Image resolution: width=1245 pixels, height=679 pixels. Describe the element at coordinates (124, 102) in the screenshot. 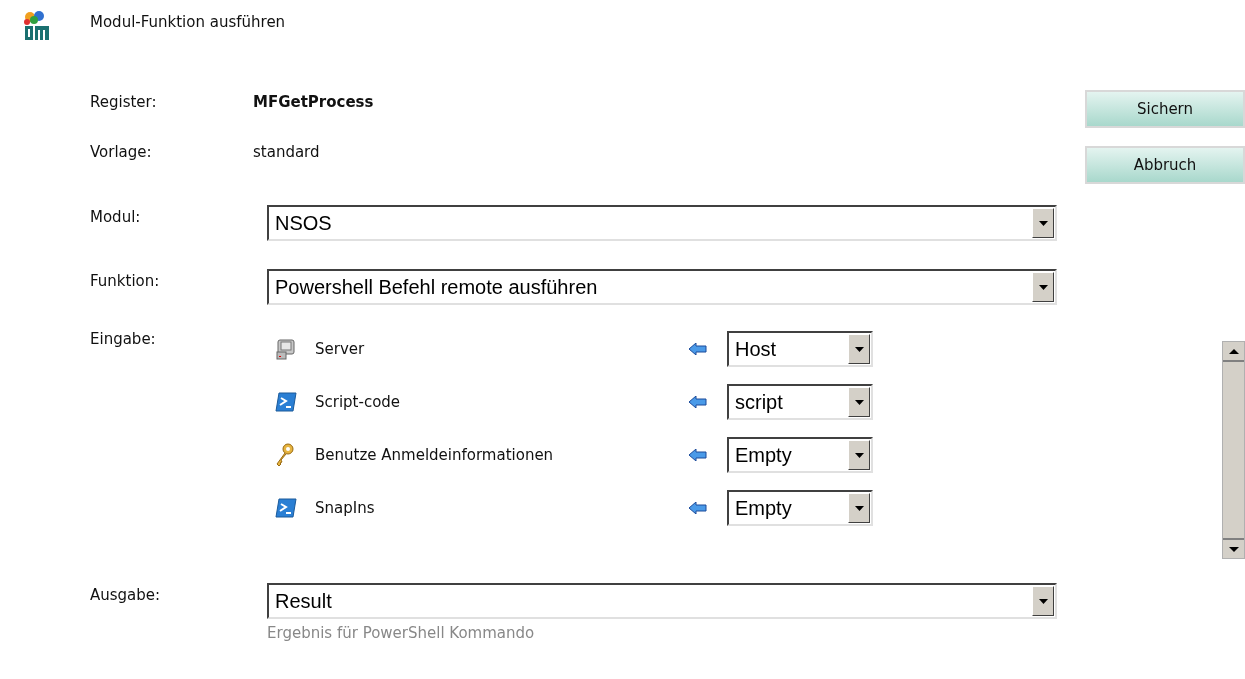

I see `field-label: Register:` at that location.